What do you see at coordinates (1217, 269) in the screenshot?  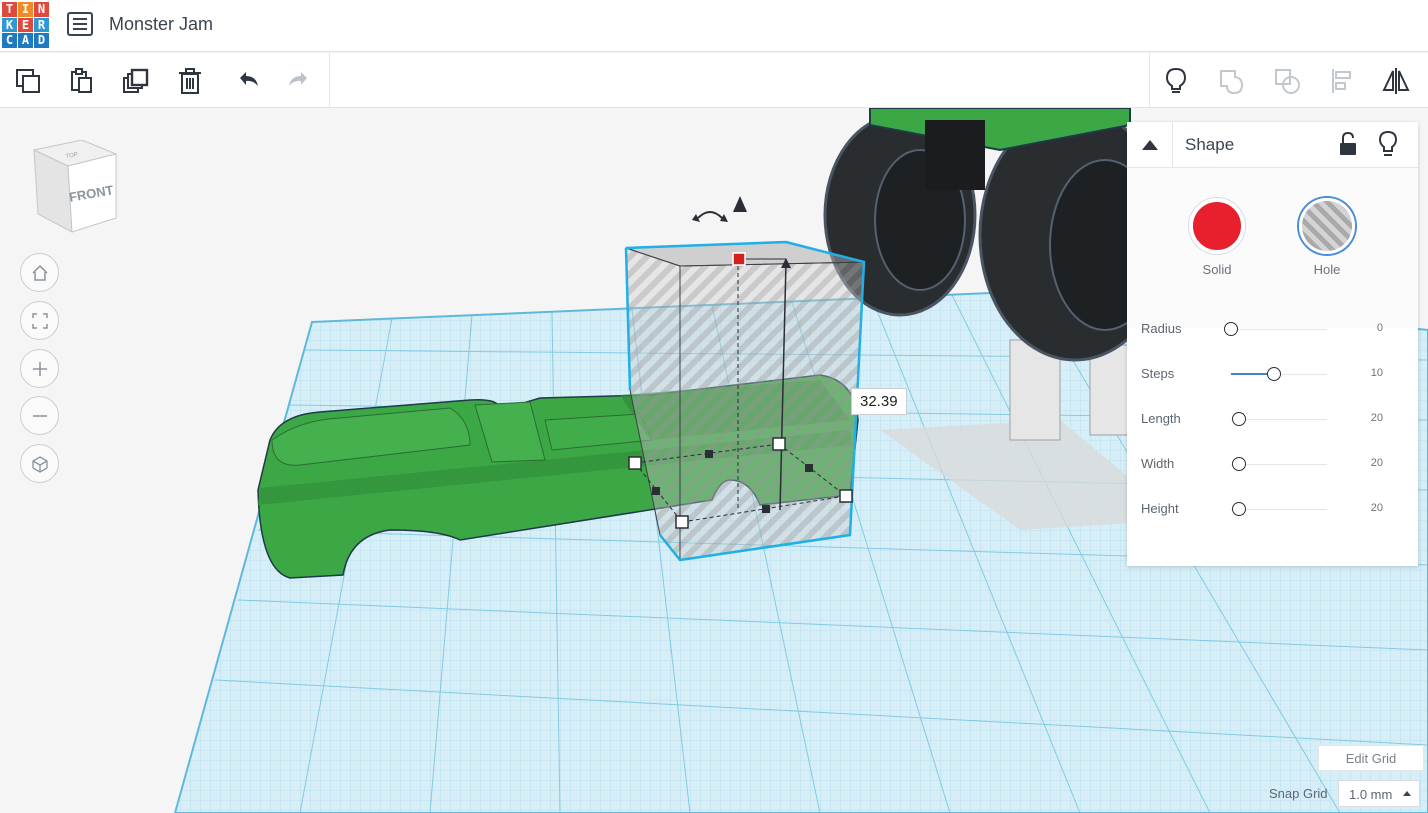 I see `solid-label: Solid` at bounding box center [1217, 269].